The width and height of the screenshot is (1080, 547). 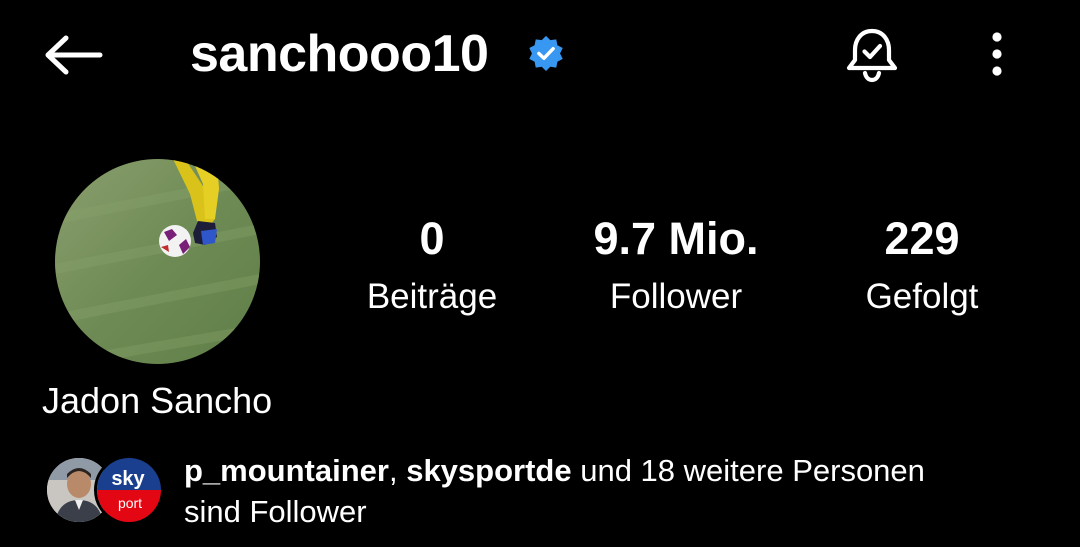 What do you see at coordinates (275, 511) in the screenshot?
I see `mutual-line2: sind Follower` at bounding box center [275, 511].